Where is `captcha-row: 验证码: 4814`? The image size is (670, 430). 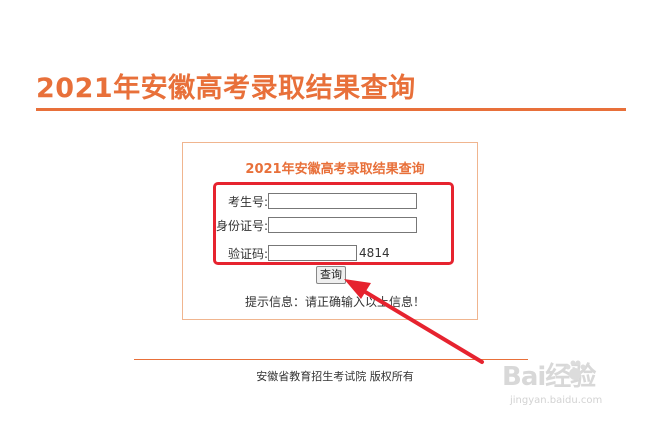 captcha-row: 验证码: 4814 is located at coordinates (309, 253).